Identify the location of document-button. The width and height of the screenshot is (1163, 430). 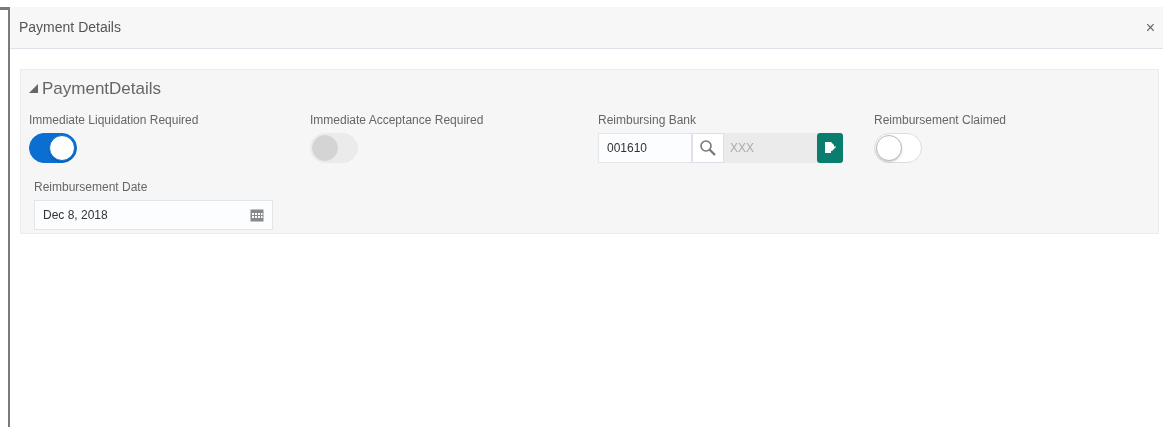
(830, 147).